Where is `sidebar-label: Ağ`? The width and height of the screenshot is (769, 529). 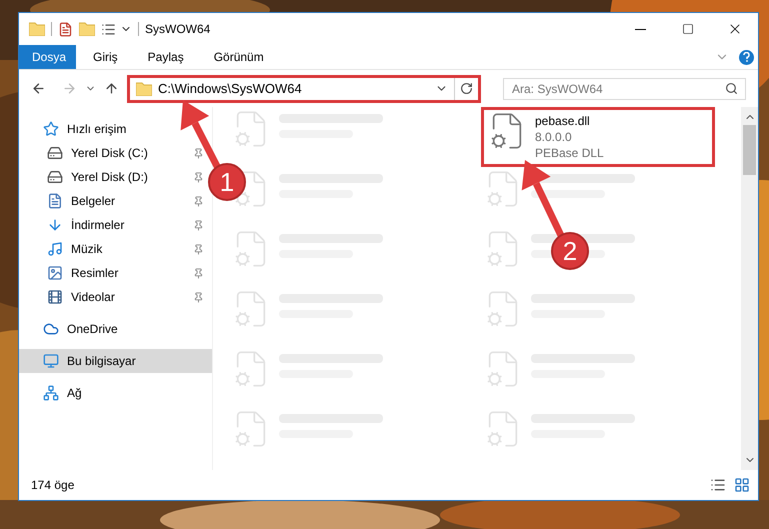 sidebar-label: Ağ is located at coordinates (74, 393).